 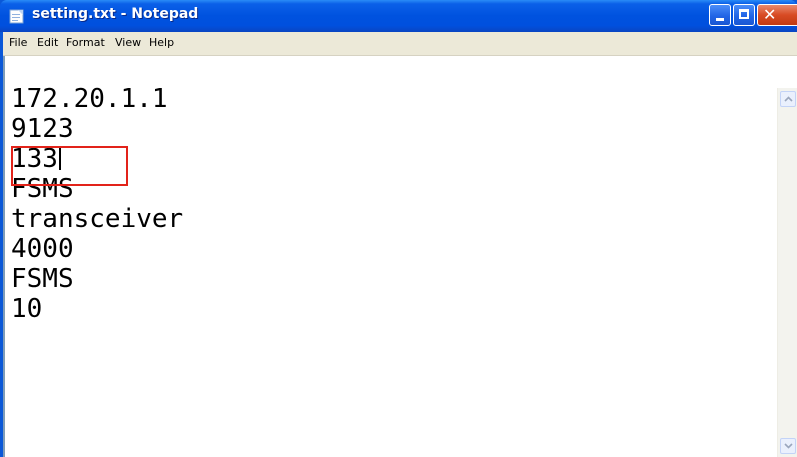 What do you see at coordinates (744, 15) in the screenshot?
I see `maximize-button` at bounding box center [744, 15].